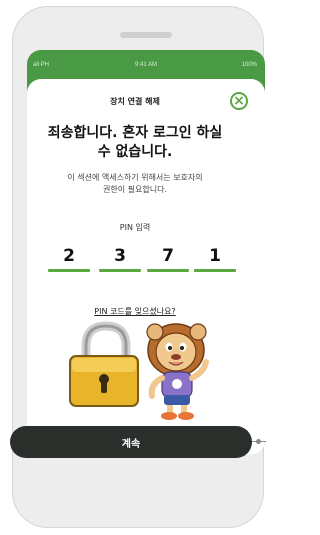 The image size is (320, 535). Describe the element at coordinates (131, 442) in the screenshot. I see `continue-button: 계속` at that location.